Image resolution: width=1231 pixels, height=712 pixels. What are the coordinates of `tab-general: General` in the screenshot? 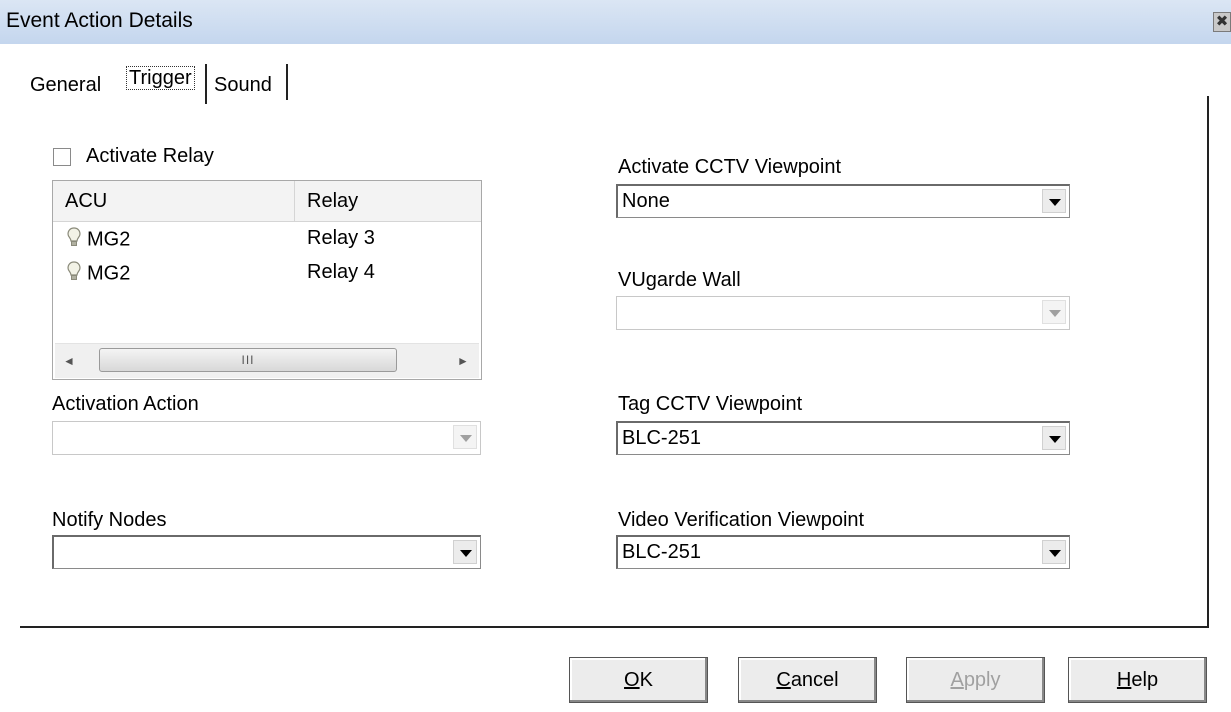 It's located at (65, 85).